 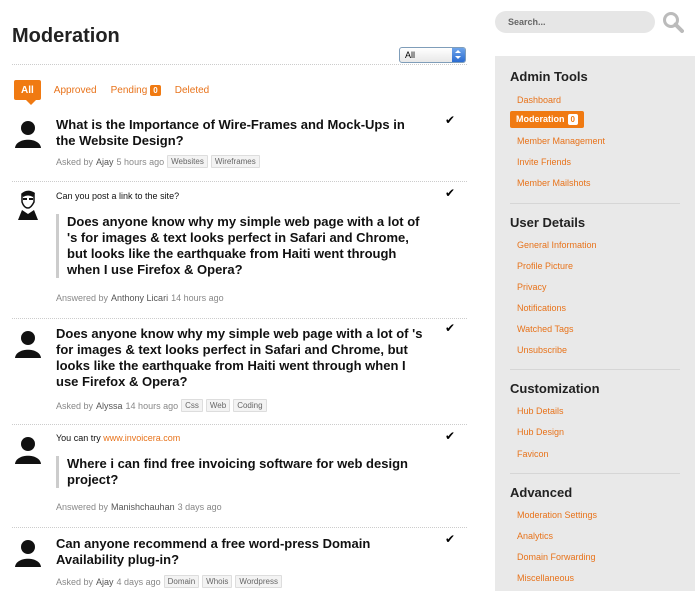 What do you see at coordinates (66, 36) in the screenshot?
I see `page-title: Moderation` at bounding box center [66, 36].